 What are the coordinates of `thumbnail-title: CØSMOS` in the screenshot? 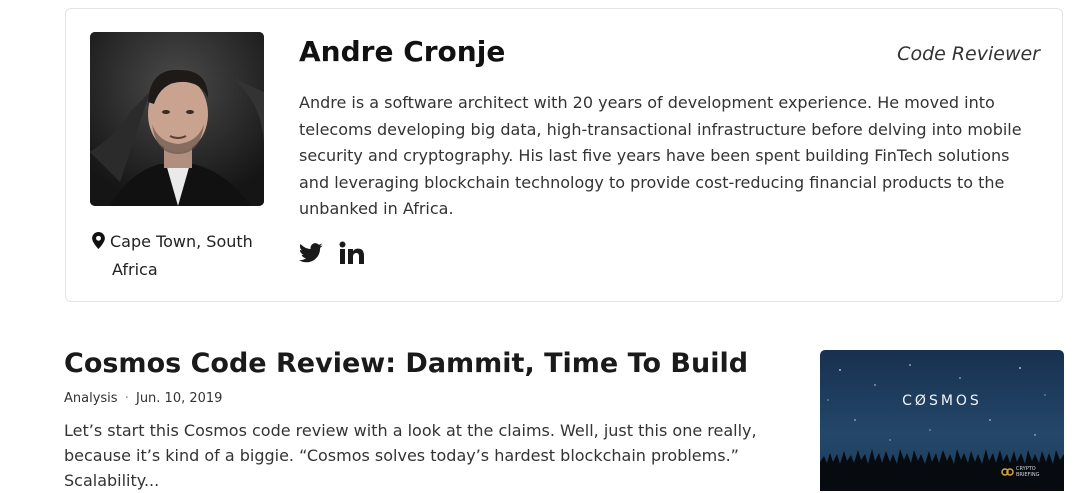 It's located at (942, 401).